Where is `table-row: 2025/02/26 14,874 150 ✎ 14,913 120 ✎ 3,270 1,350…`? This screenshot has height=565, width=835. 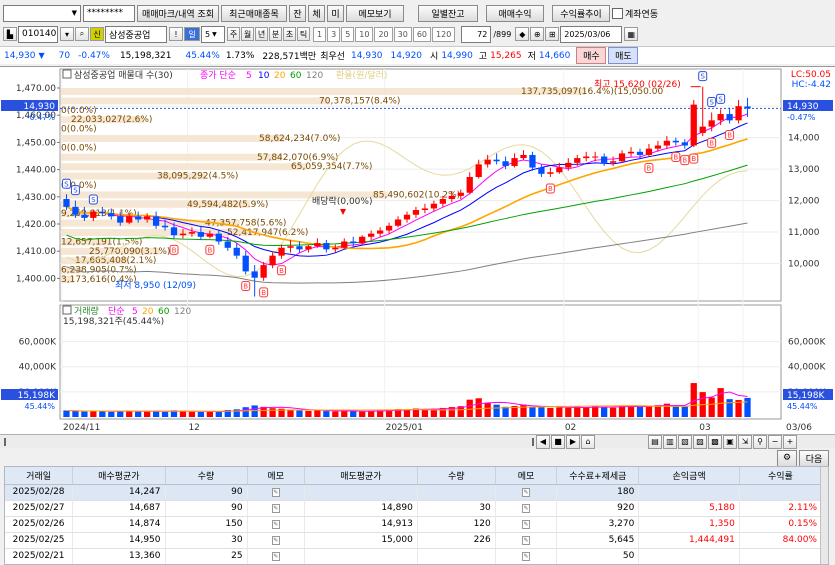 table-row: 2025/02/26 14,874 150 ✎ 14,913 120 ✎ 3,270 1,350… is located at coordinates (414, 524).